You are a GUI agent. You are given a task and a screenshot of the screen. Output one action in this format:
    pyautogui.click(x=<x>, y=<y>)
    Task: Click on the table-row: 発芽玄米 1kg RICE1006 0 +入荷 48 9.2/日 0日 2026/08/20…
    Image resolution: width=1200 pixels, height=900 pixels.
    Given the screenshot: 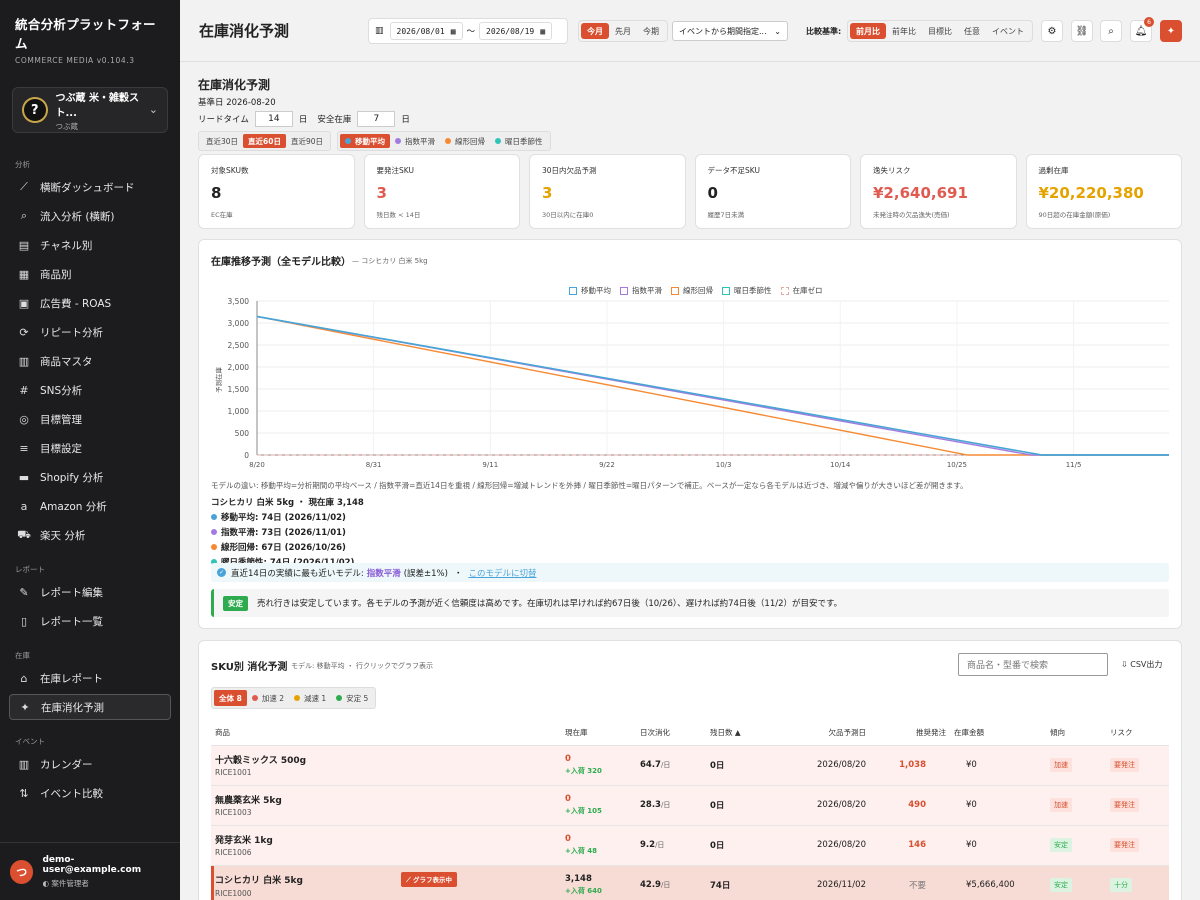 What is the action you would take?
    pyautogui.click(x=690, y=845)
    